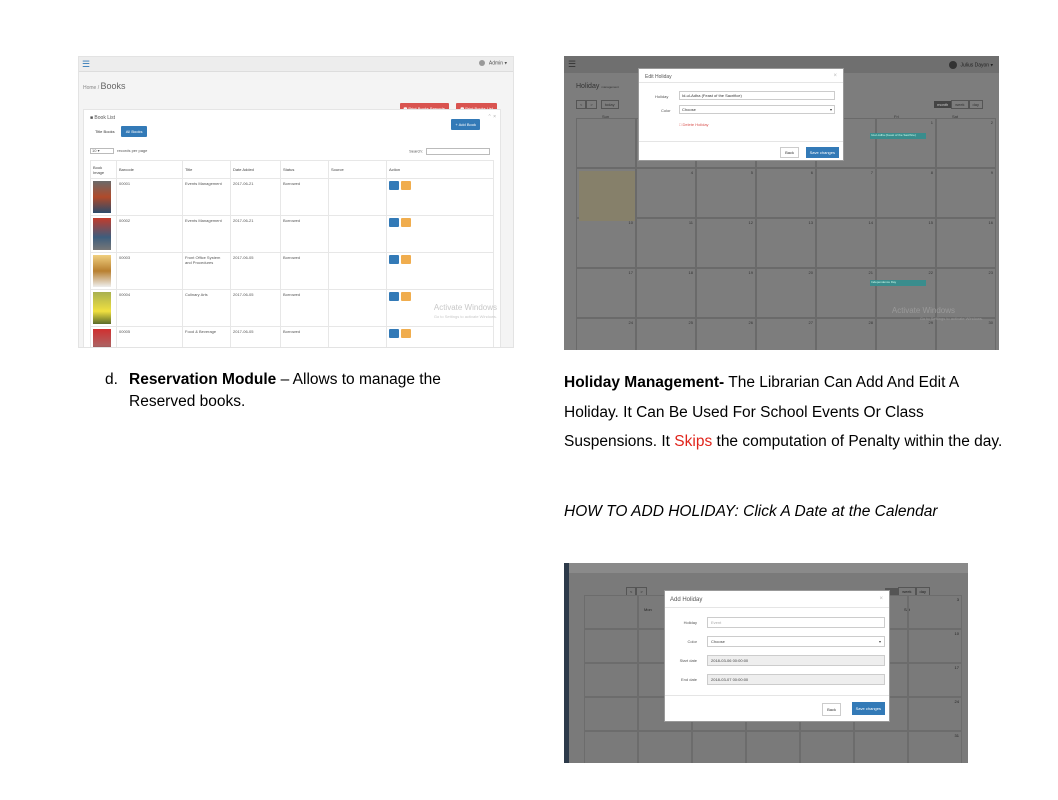 Image resolution: width=1058 pixels, height=800 pixels. What do you see at coordinates (951, 318) in the screenshot?
I see `activate-windows-subtext: Go to Settings to activate Windows.` at bounding box center [951, 318].